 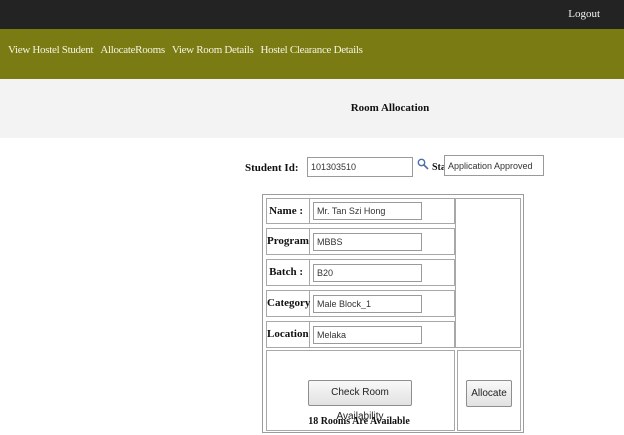 I want to click on status-field, so click(x=494, y=165).